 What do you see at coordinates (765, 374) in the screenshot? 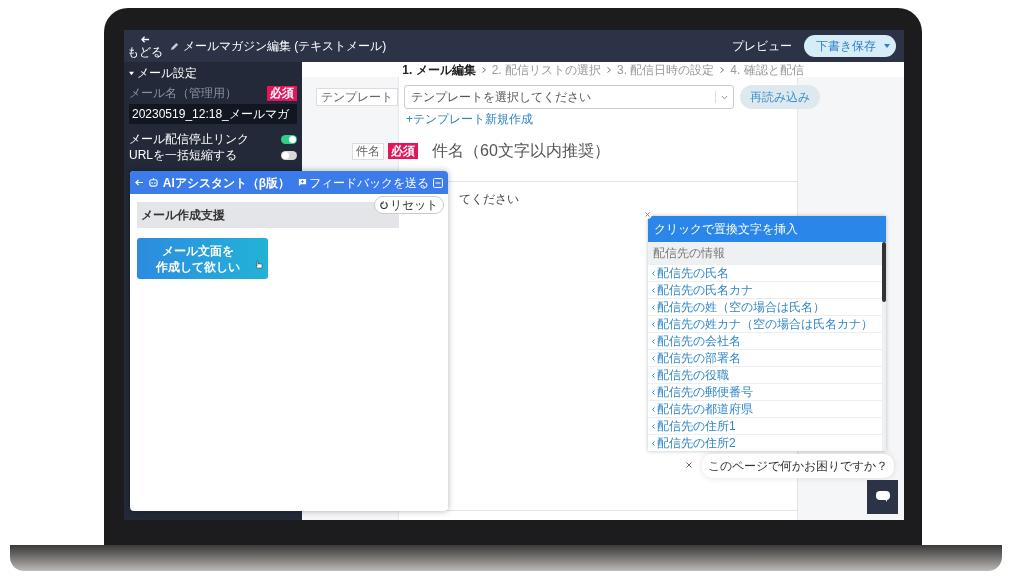
I see `insert-item: 配信先の役職` at bounding box center [765, 374].